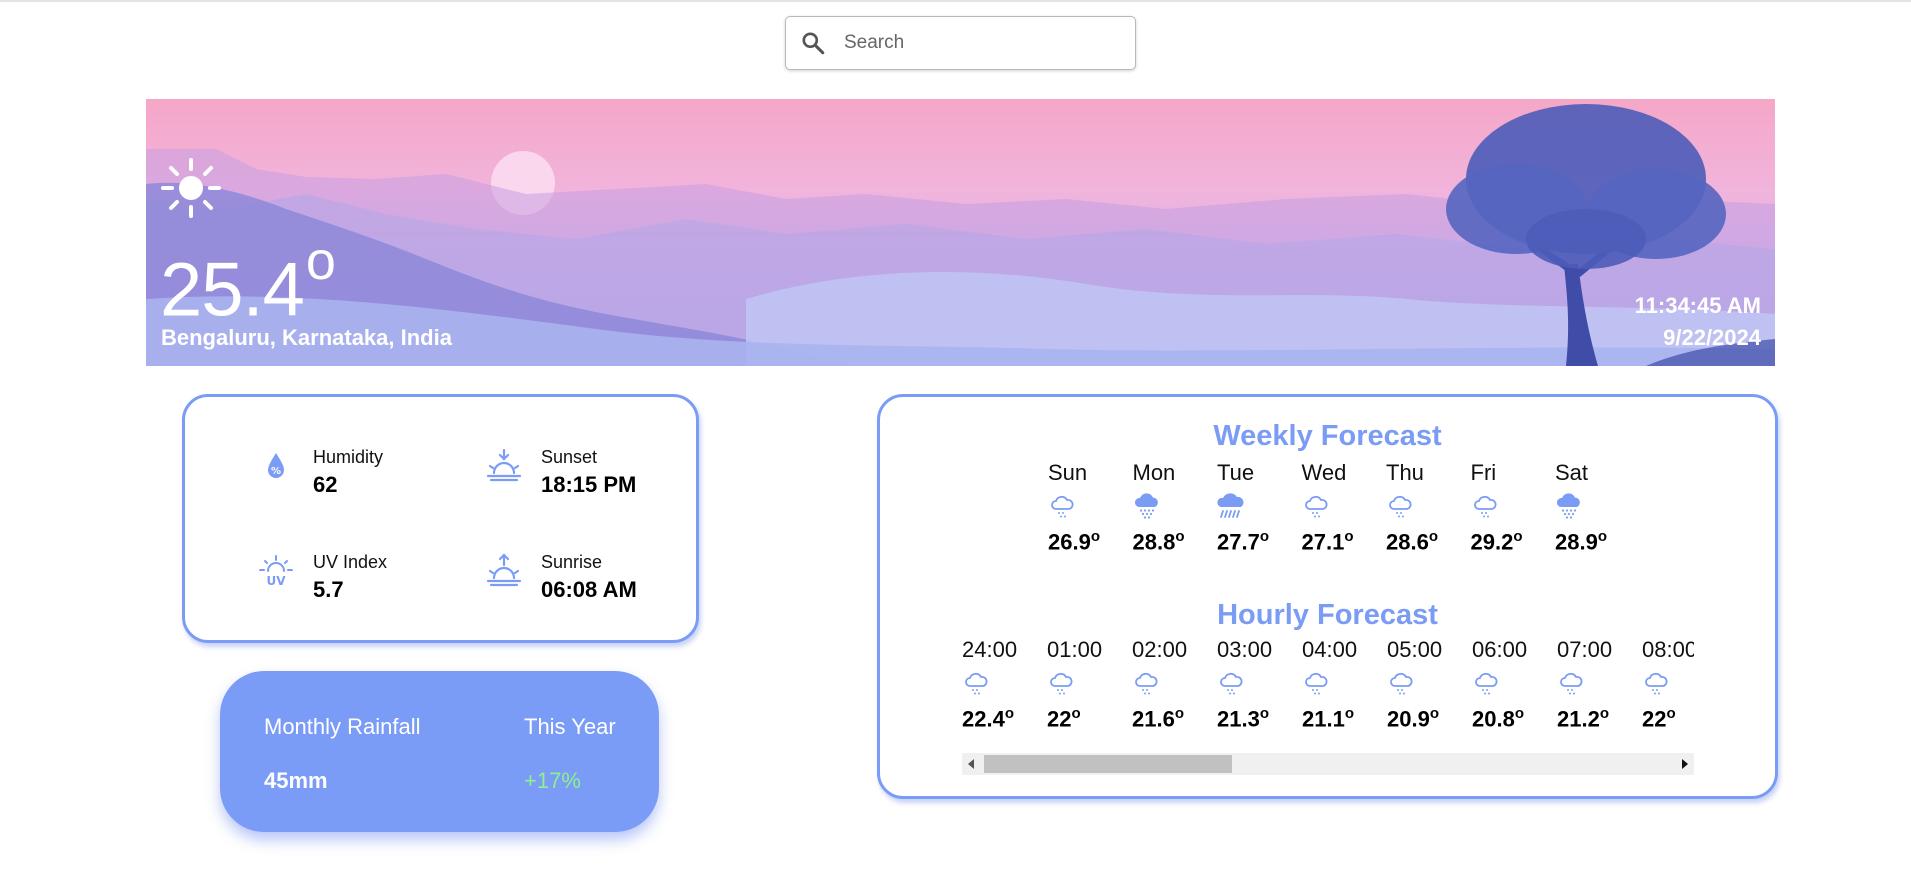  I want to click on day-name: Mon, so click(1154, 472).